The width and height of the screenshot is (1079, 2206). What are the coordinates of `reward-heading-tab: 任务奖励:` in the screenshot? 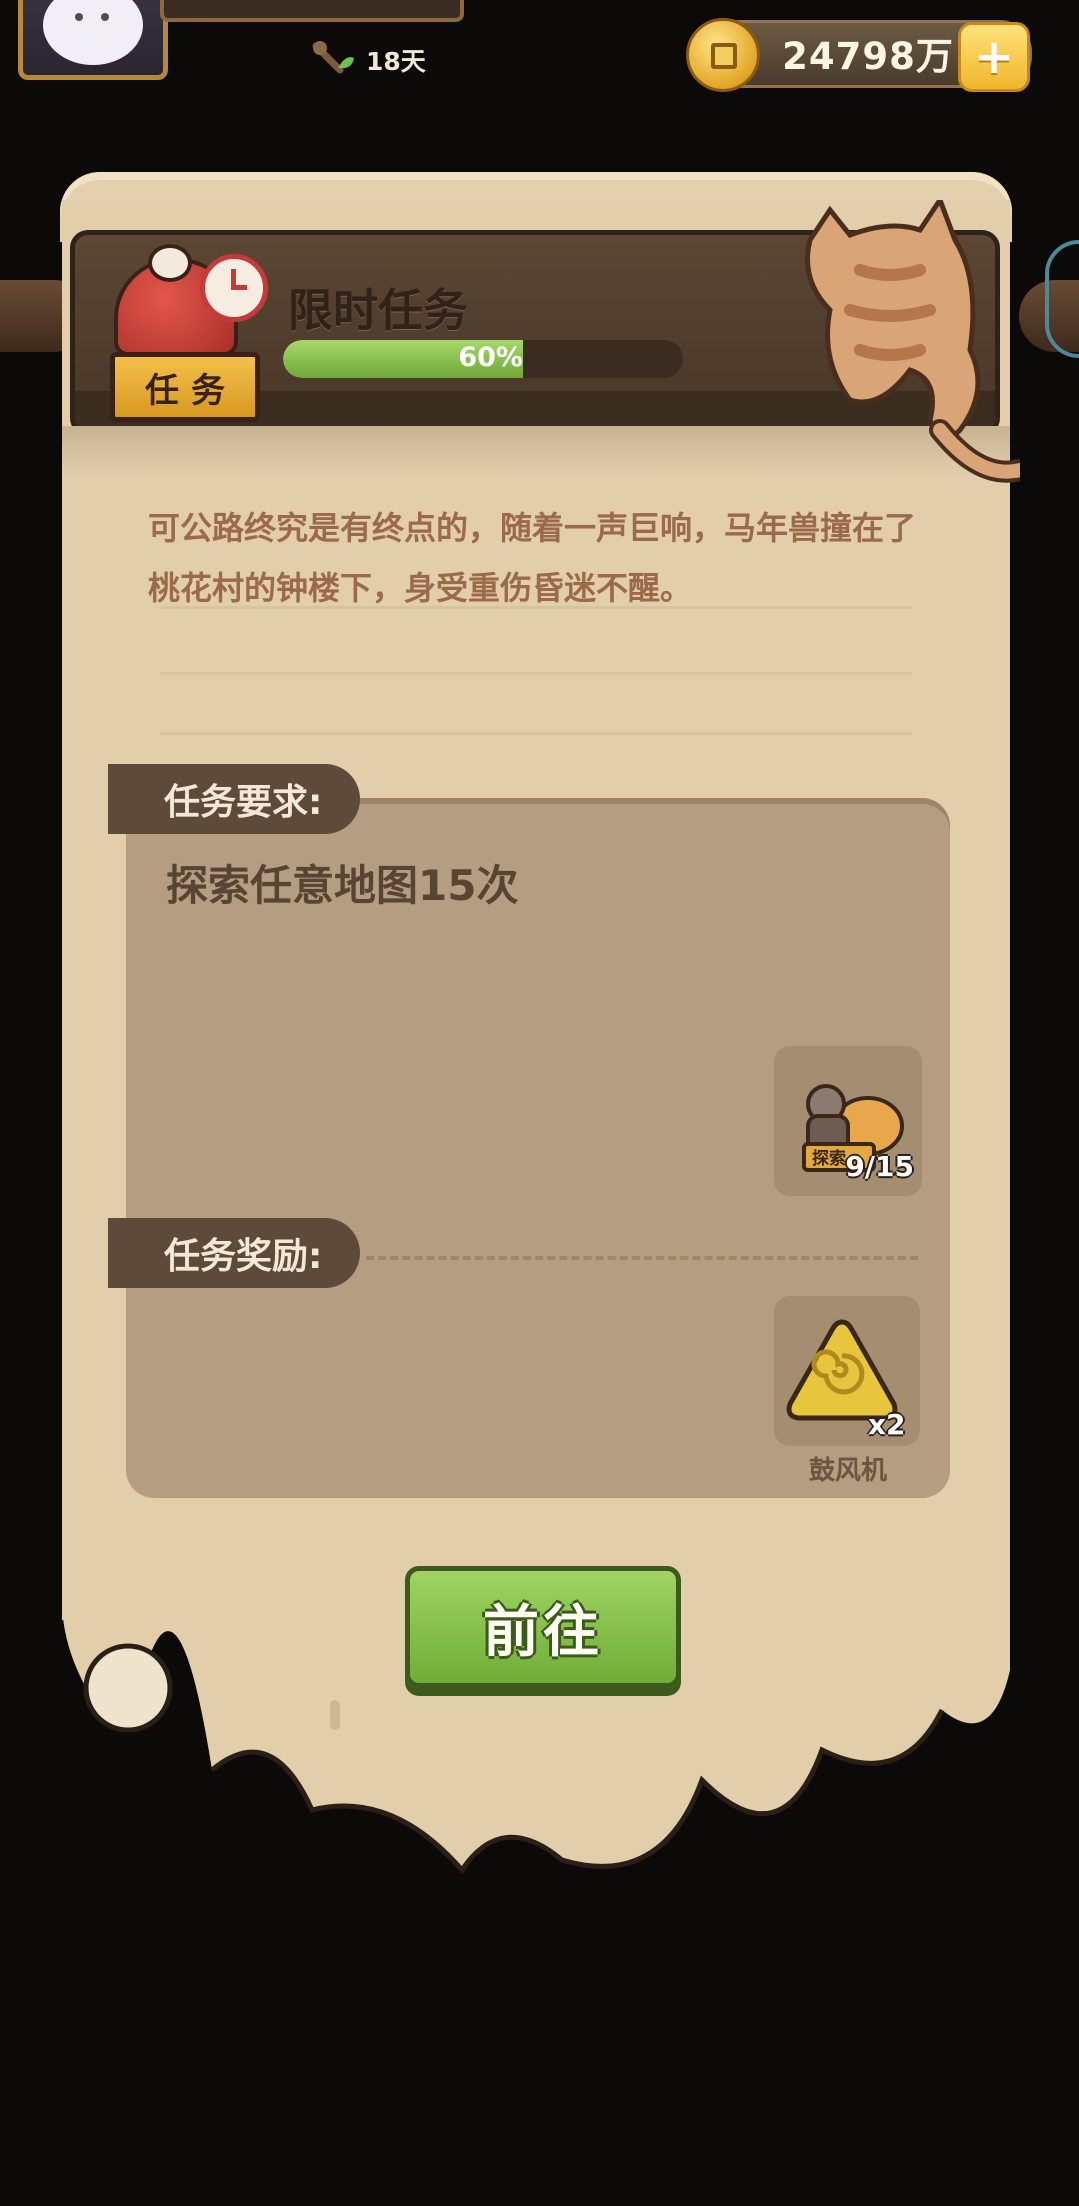 It's located at (234, 1253).